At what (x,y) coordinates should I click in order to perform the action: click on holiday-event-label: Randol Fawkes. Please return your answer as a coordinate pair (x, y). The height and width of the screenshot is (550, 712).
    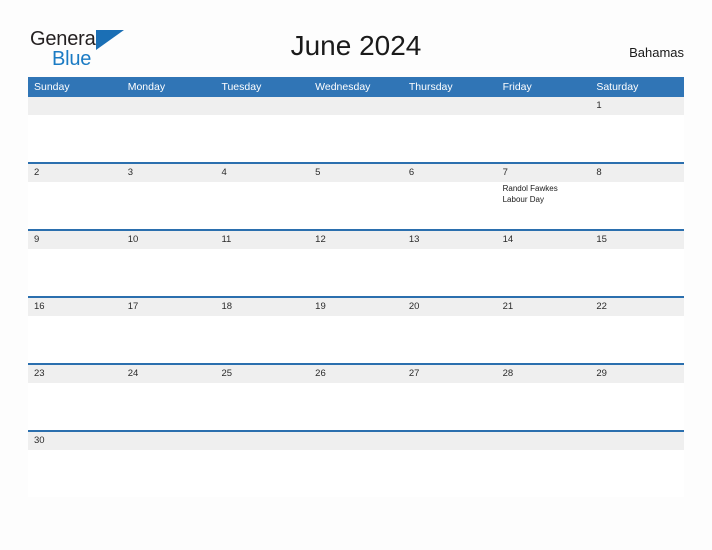
    Looking at the image, I should click on (530, 188).